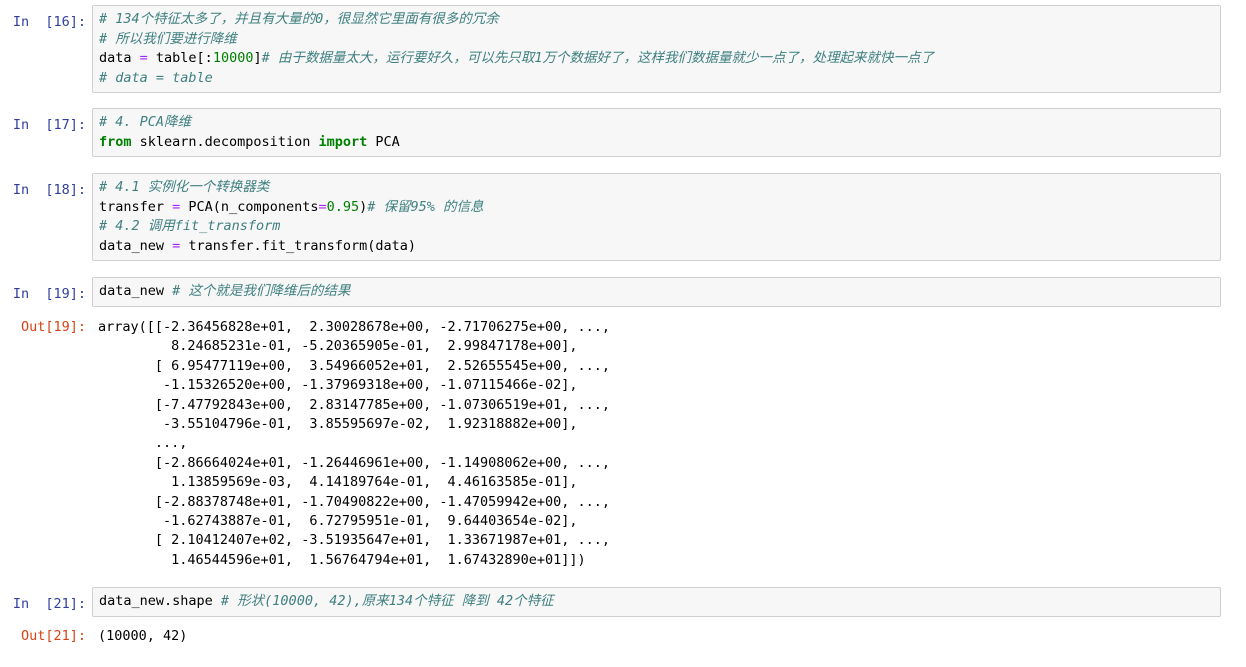  What do you see at coordinates (659, 20) in the screenshot?
I see `code-line: # 134个特征太多了，并且有大量的0，很显然它里面有很多的冗余` at bounding box center [659, 20].